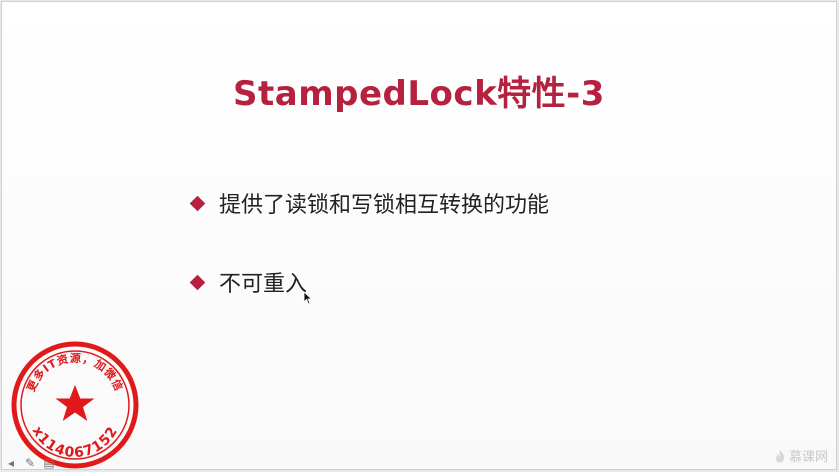 Image resolution: width=839 pixels, height=472 pixels. What do you see at coordinates (308, 298) in the screenshot?
I see `mouse-cursor-icon` at bounding box center [308, 298].